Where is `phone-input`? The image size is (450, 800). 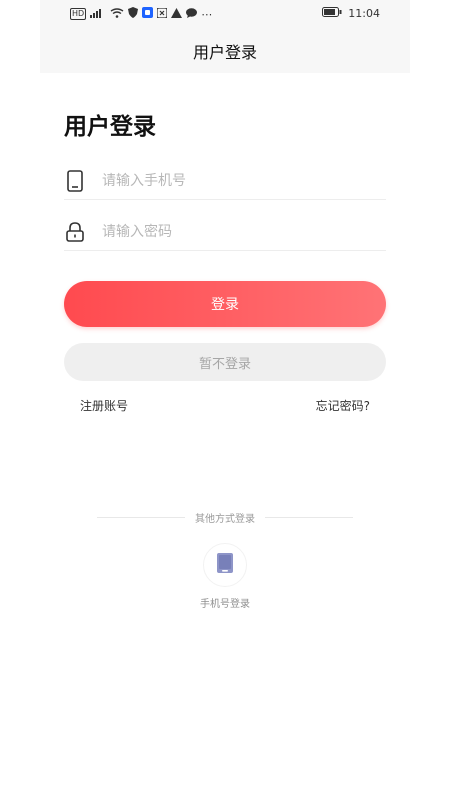 phone-input is located at coordinates (227, 181).